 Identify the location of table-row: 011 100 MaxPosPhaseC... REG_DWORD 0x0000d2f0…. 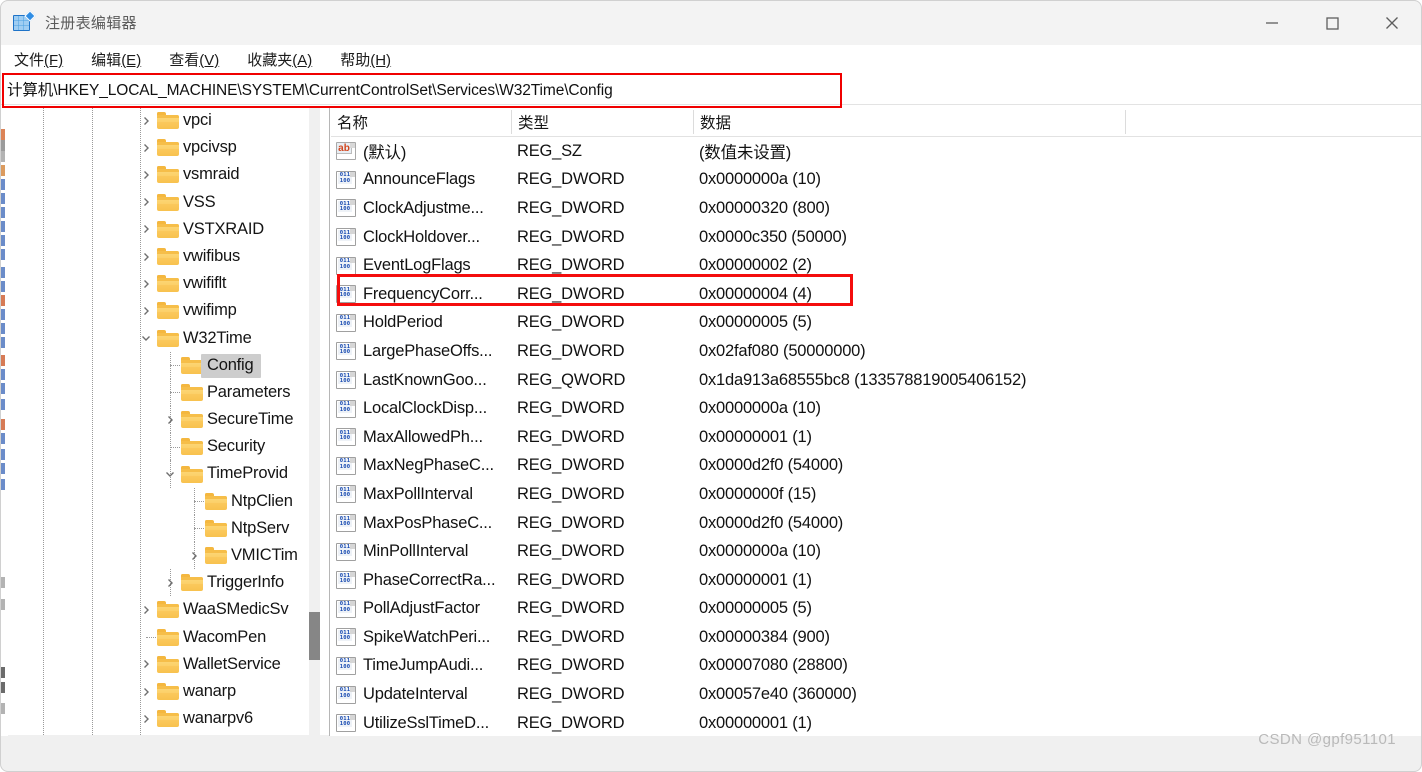
(876, 523).